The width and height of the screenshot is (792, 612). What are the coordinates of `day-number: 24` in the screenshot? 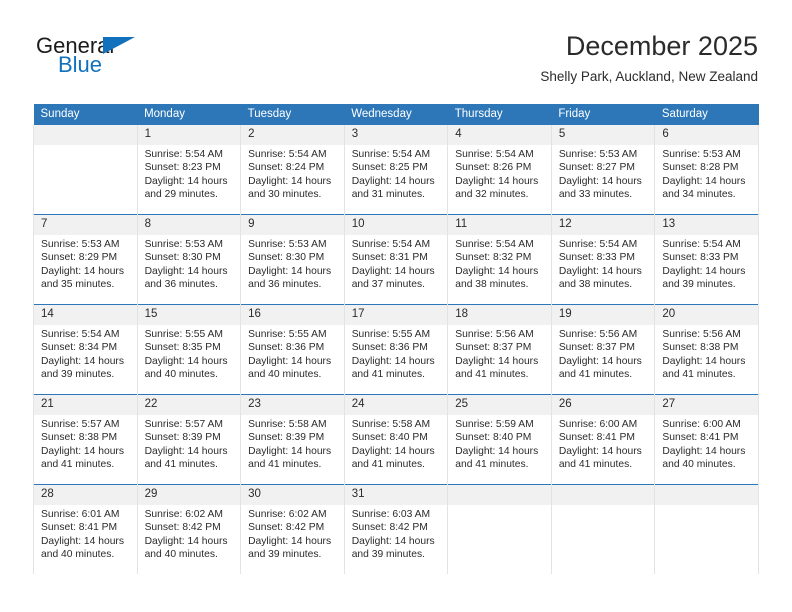 It's located at (396, 405).